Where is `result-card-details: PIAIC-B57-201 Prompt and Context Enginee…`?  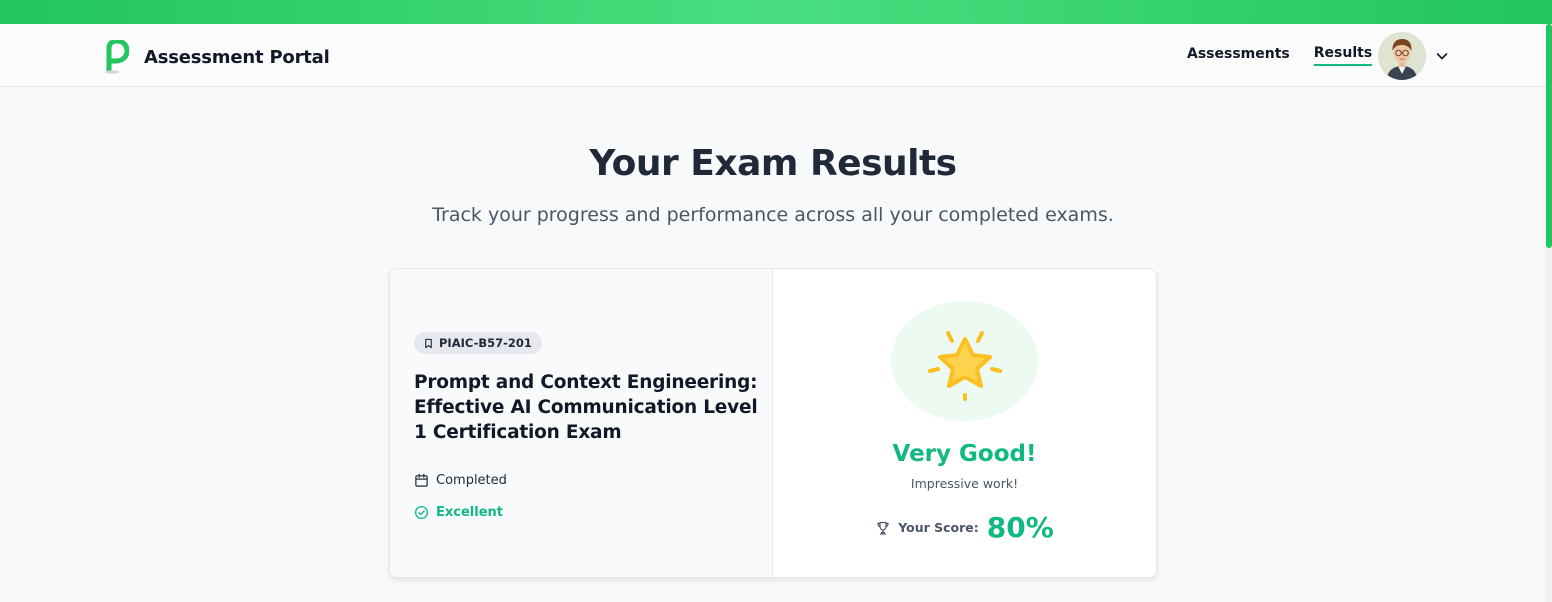
result-card-details: PIAIC-B57-201 Prompt and Context Enginee… is located at coordinates (581, 423).